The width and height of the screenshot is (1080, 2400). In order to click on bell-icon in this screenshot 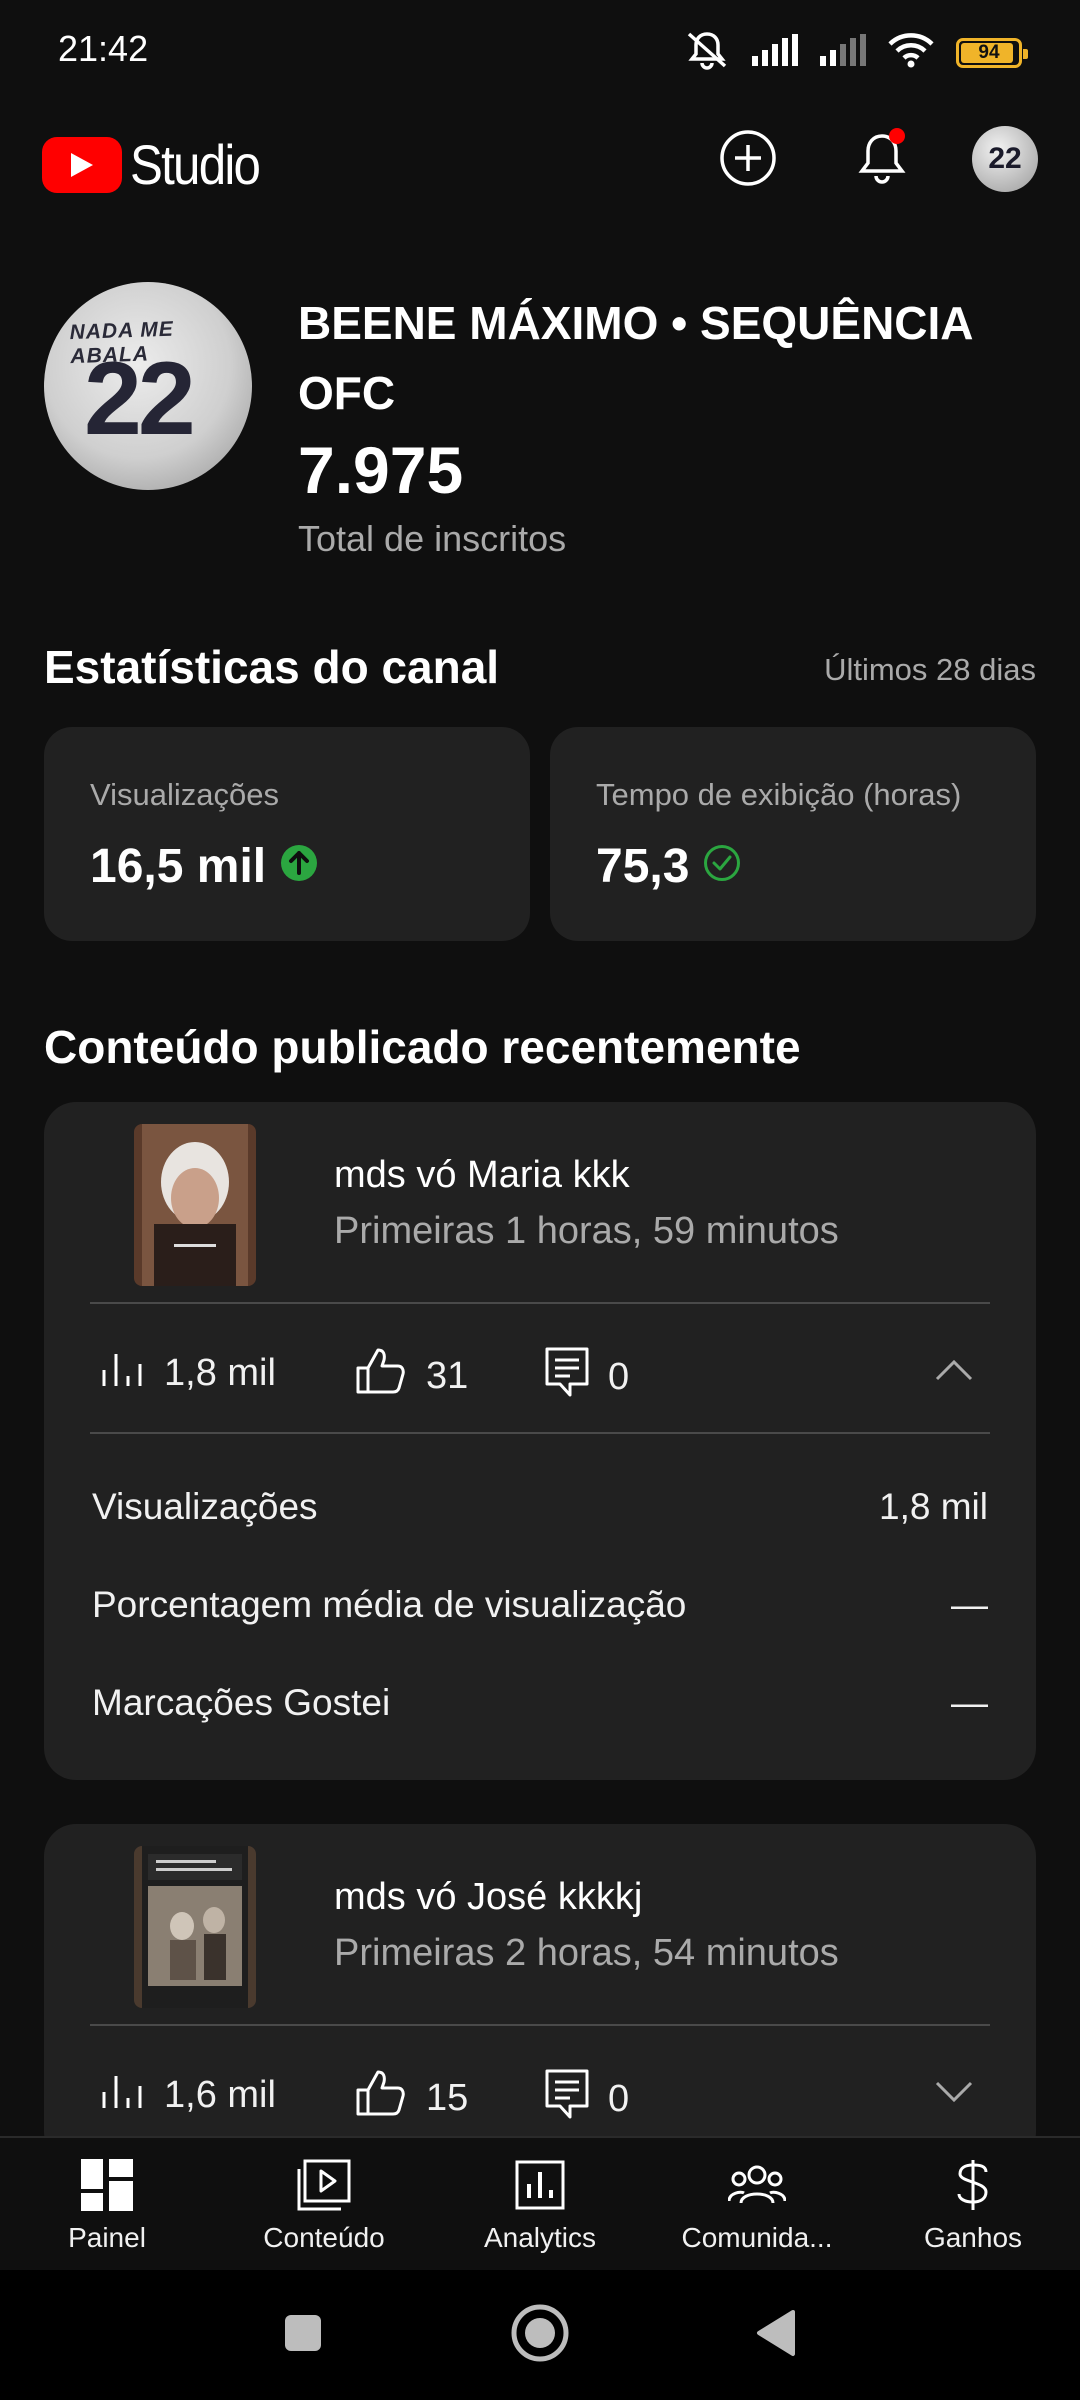, I will do `click(882, 160)`.